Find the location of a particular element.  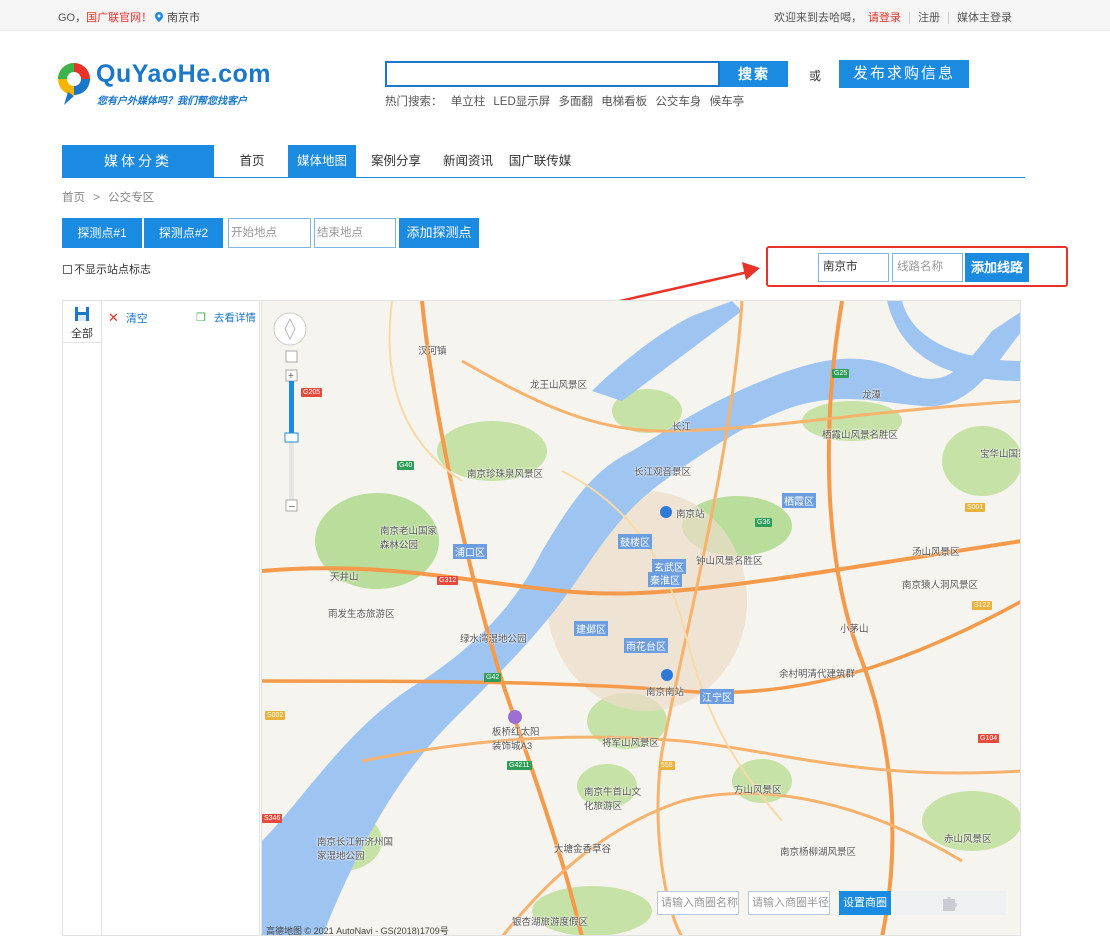

probe-1-button: 探测点#1 is located at coordinates (102, 233).